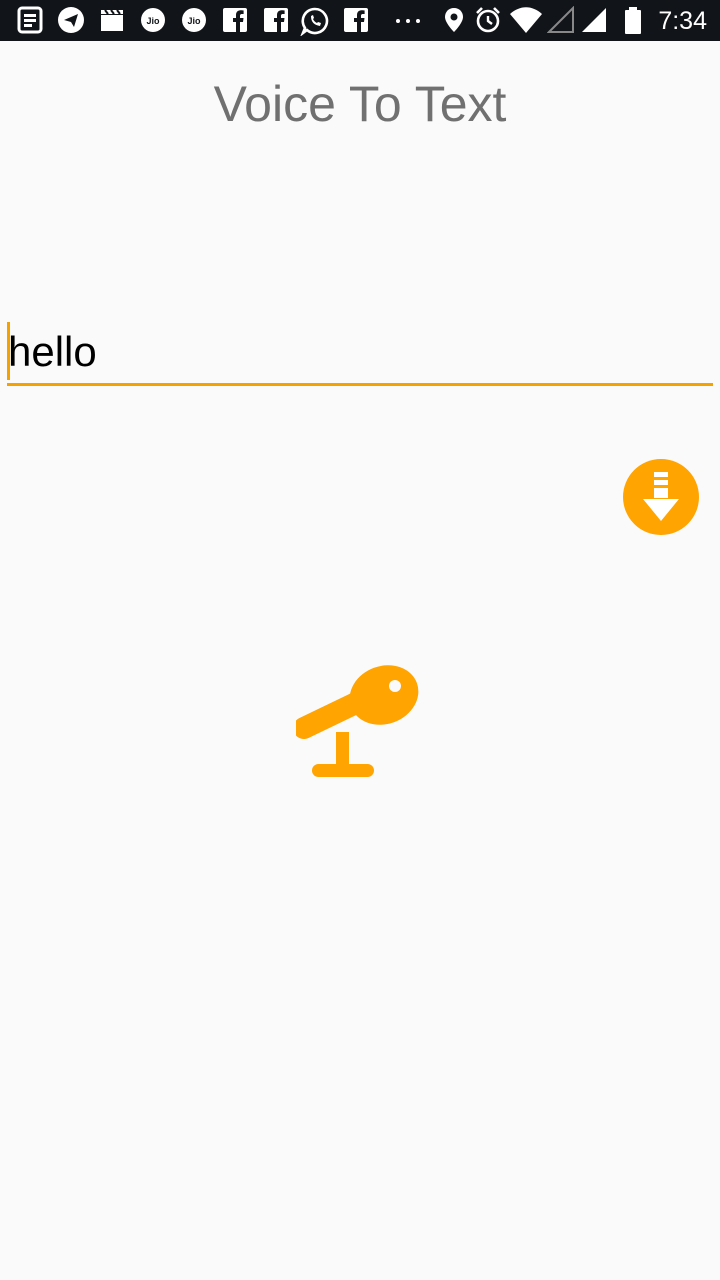 The height and width of the screenshot is (1280, 720). What do you see at coordinates (30, 20) in the screenshot?
I see `news-icon` at bounding box center [30, 20].